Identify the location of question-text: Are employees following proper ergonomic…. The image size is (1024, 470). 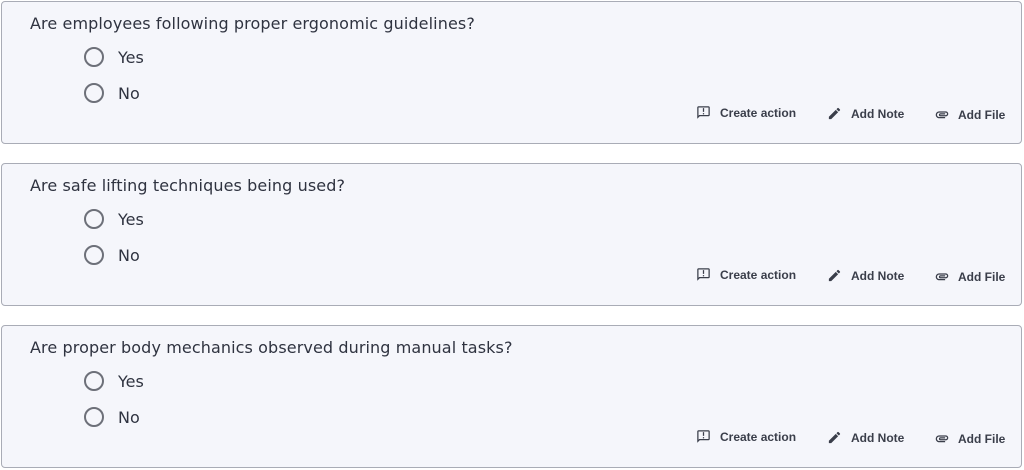
(252, 23).